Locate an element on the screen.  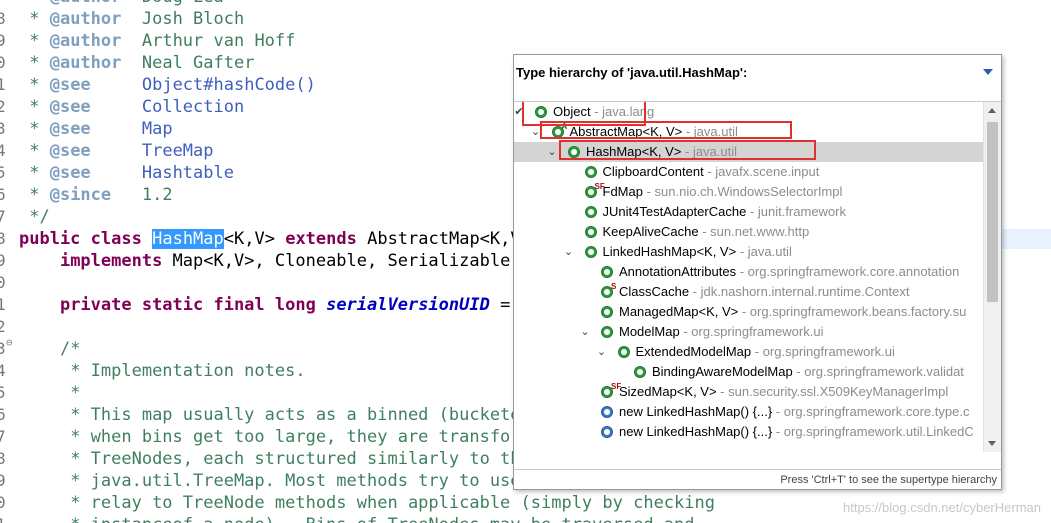
type-name: KeepAliveCache - sun.net.www.http is located at coordinates (706, 232).